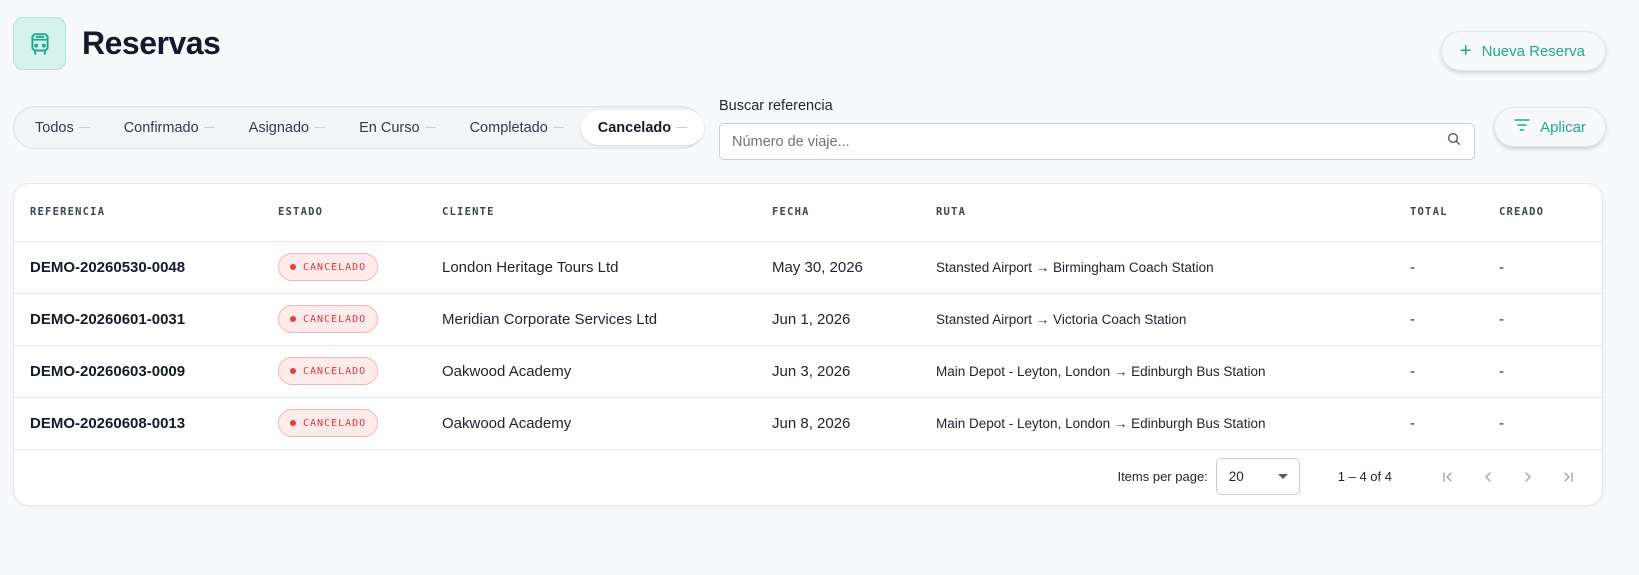  What do you see at coordinates (607, 267) in the screenshot?
I see `cell-client: London Heritage Tours Ltd` at bounding box center [607, 267].